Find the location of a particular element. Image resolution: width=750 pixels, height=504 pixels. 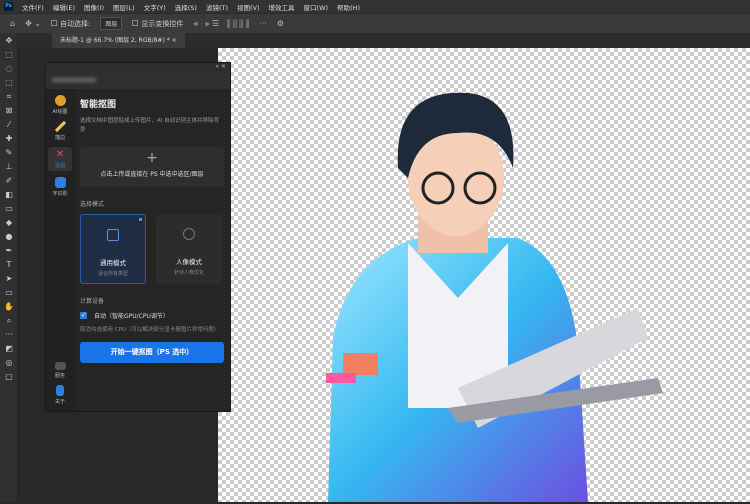

menu-image: 图像(I) is located at coordinates (94, 7).